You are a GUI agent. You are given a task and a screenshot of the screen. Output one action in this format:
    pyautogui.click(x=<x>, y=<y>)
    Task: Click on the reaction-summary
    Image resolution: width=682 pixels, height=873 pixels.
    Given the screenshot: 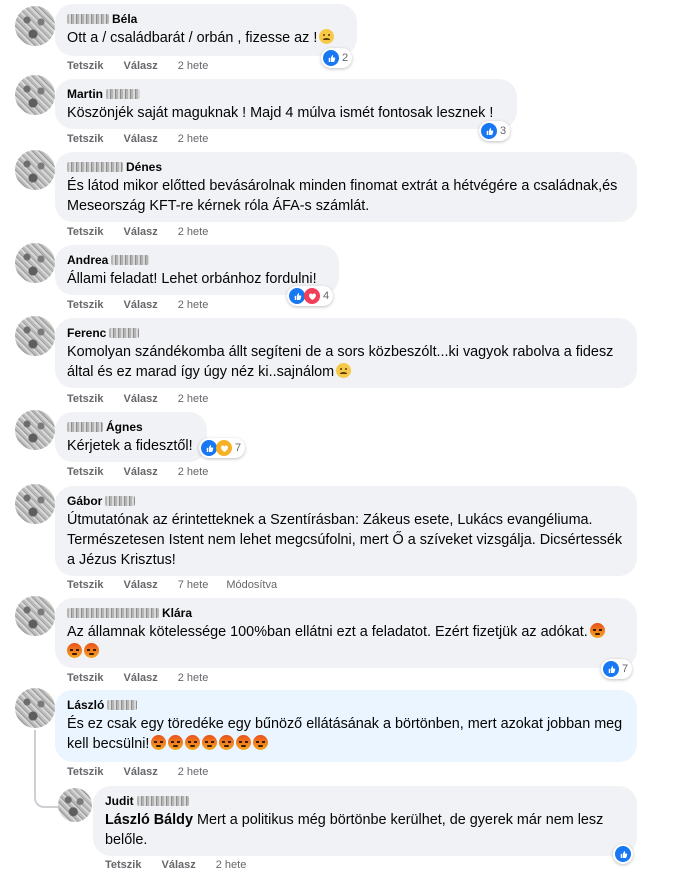 What is the action you would take?
    pyautogui.click(x=623, y=854)
    